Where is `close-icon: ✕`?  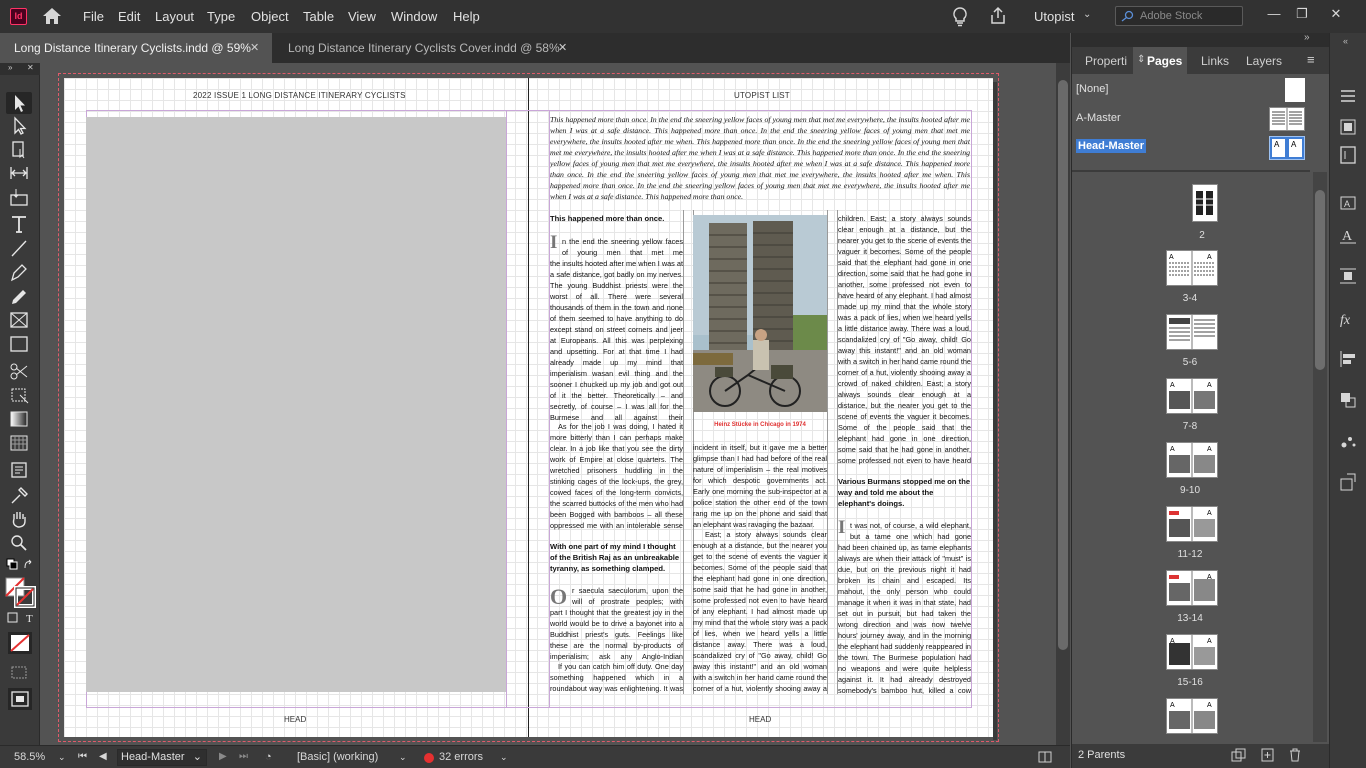 close-icon: ✕ is located at coordinates (30, 67).